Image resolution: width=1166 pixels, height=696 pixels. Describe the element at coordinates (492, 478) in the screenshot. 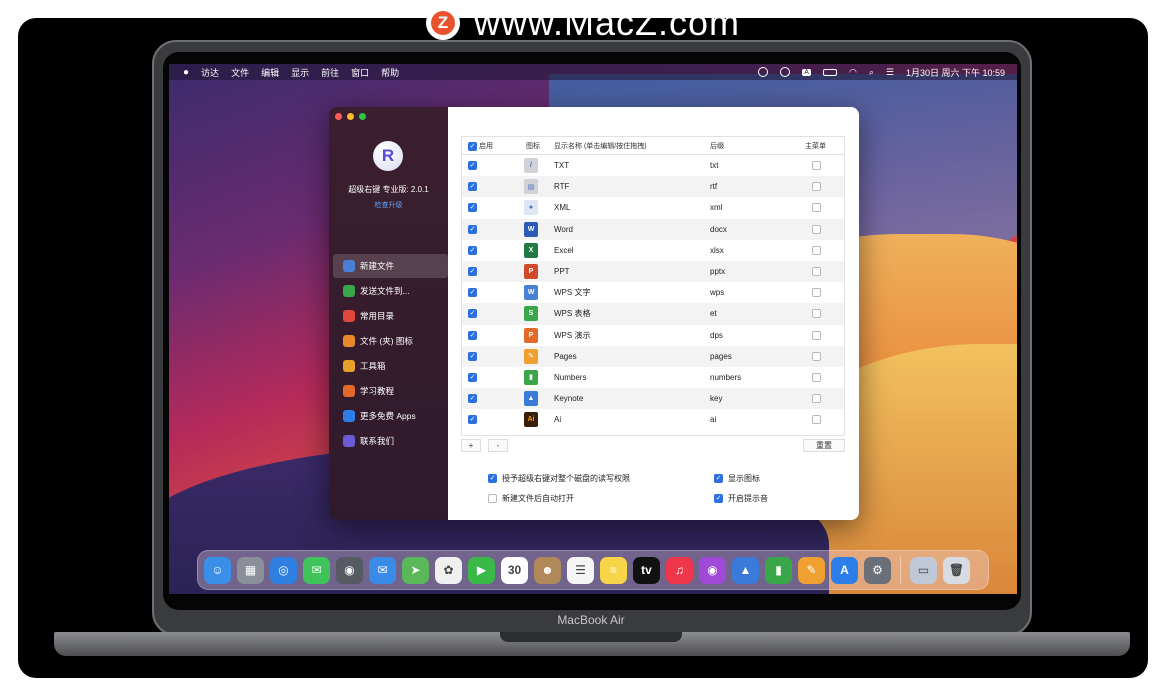

I see `grant-disk-checkbox: ✓` at that location.